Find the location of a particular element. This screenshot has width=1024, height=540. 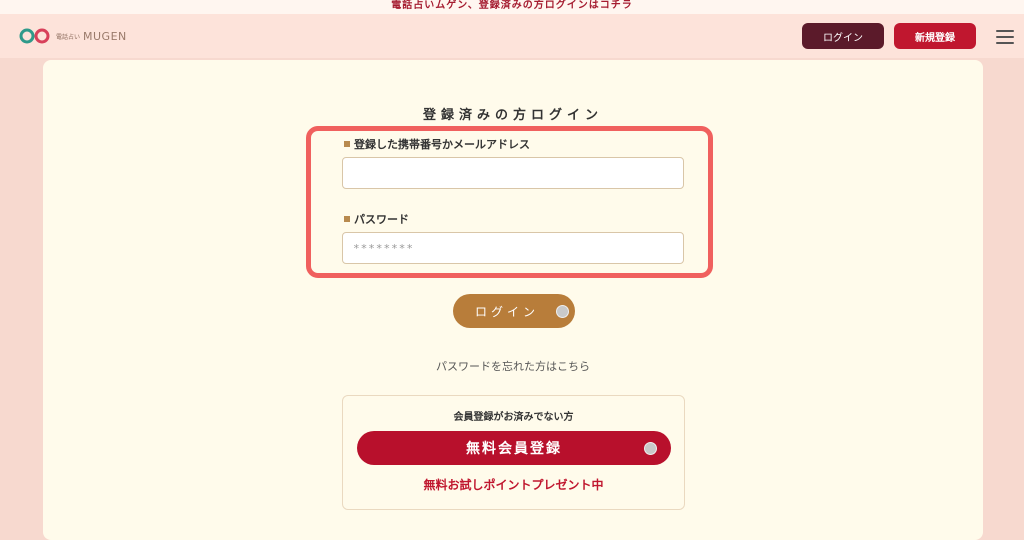

site-header: 電話占い MUGEN ログイン 新規登録 is located at coordinates (512, 36).